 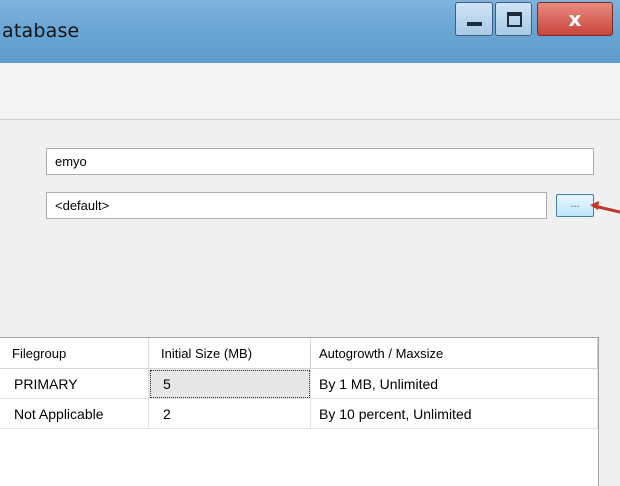 I want to click on annotation-arrow, so click(x=605, y=207).